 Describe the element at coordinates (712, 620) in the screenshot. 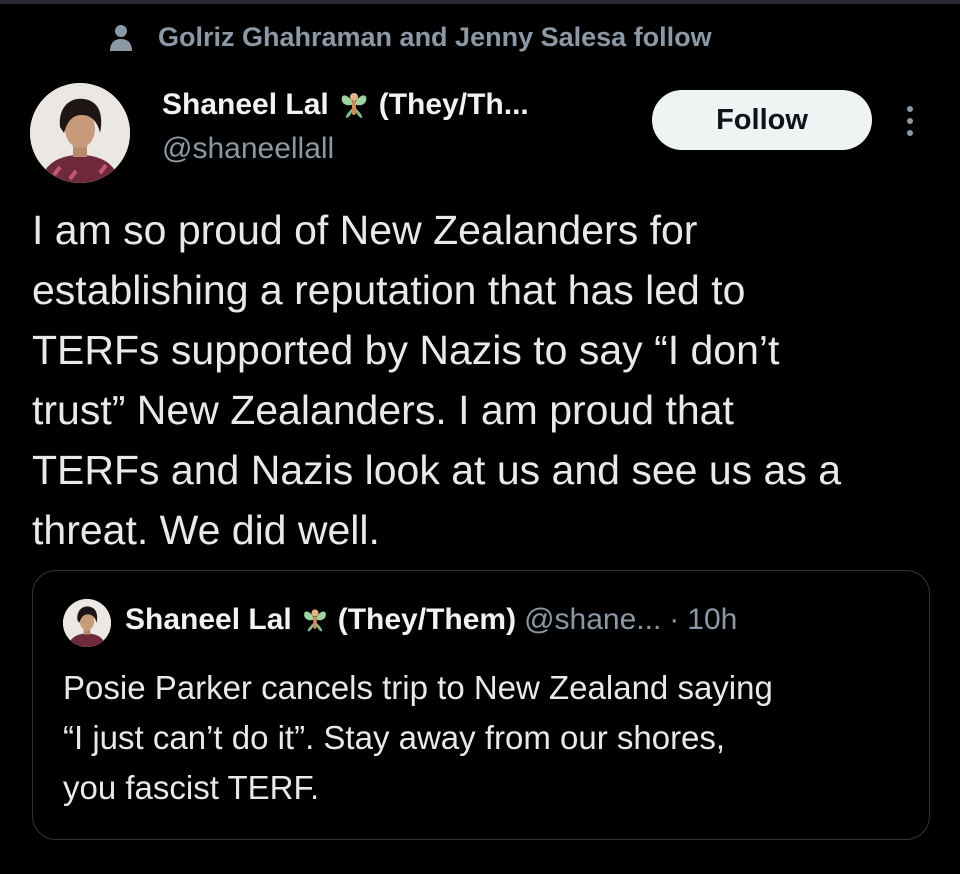

I see `quoted-tweet-timestamp: 10h` at that location.